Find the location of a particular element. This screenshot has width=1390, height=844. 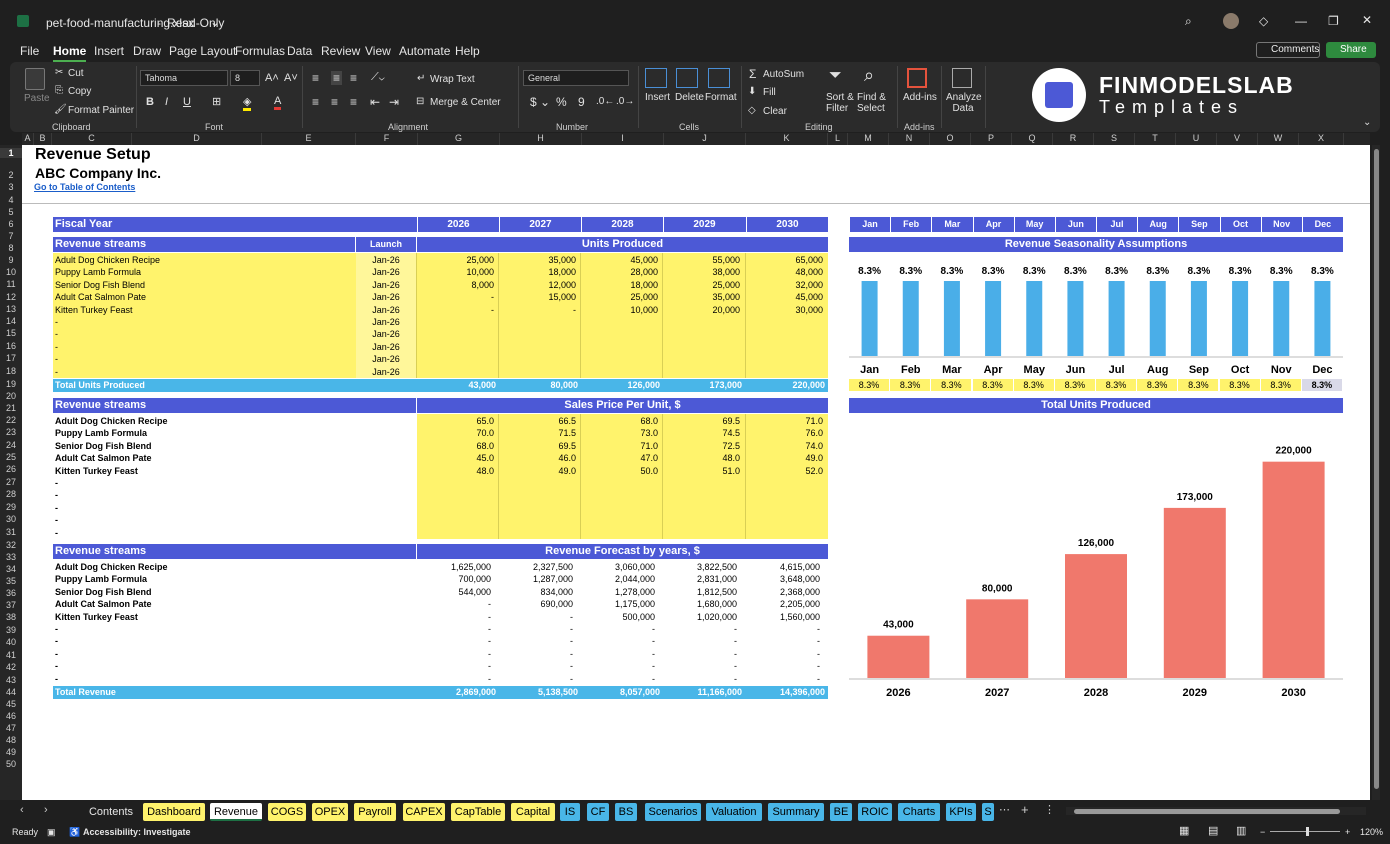

toc-link: Go to Table of Contents is located at coordinates (84, 187).